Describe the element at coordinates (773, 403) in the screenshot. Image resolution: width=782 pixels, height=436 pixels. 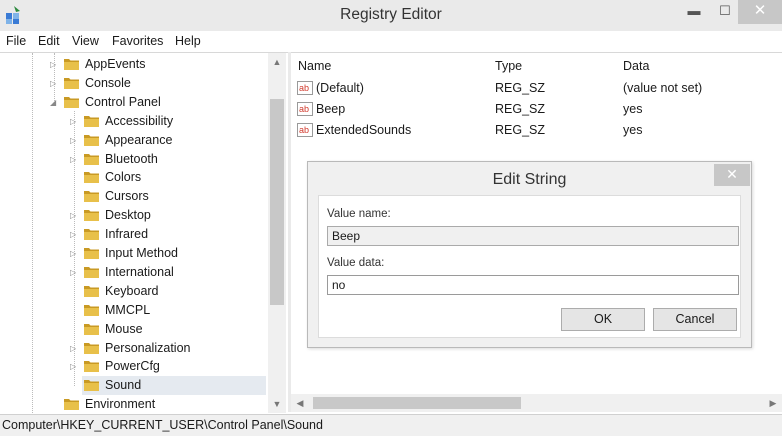
I see `scroll-right-arrow-icon: ▶` at that location.